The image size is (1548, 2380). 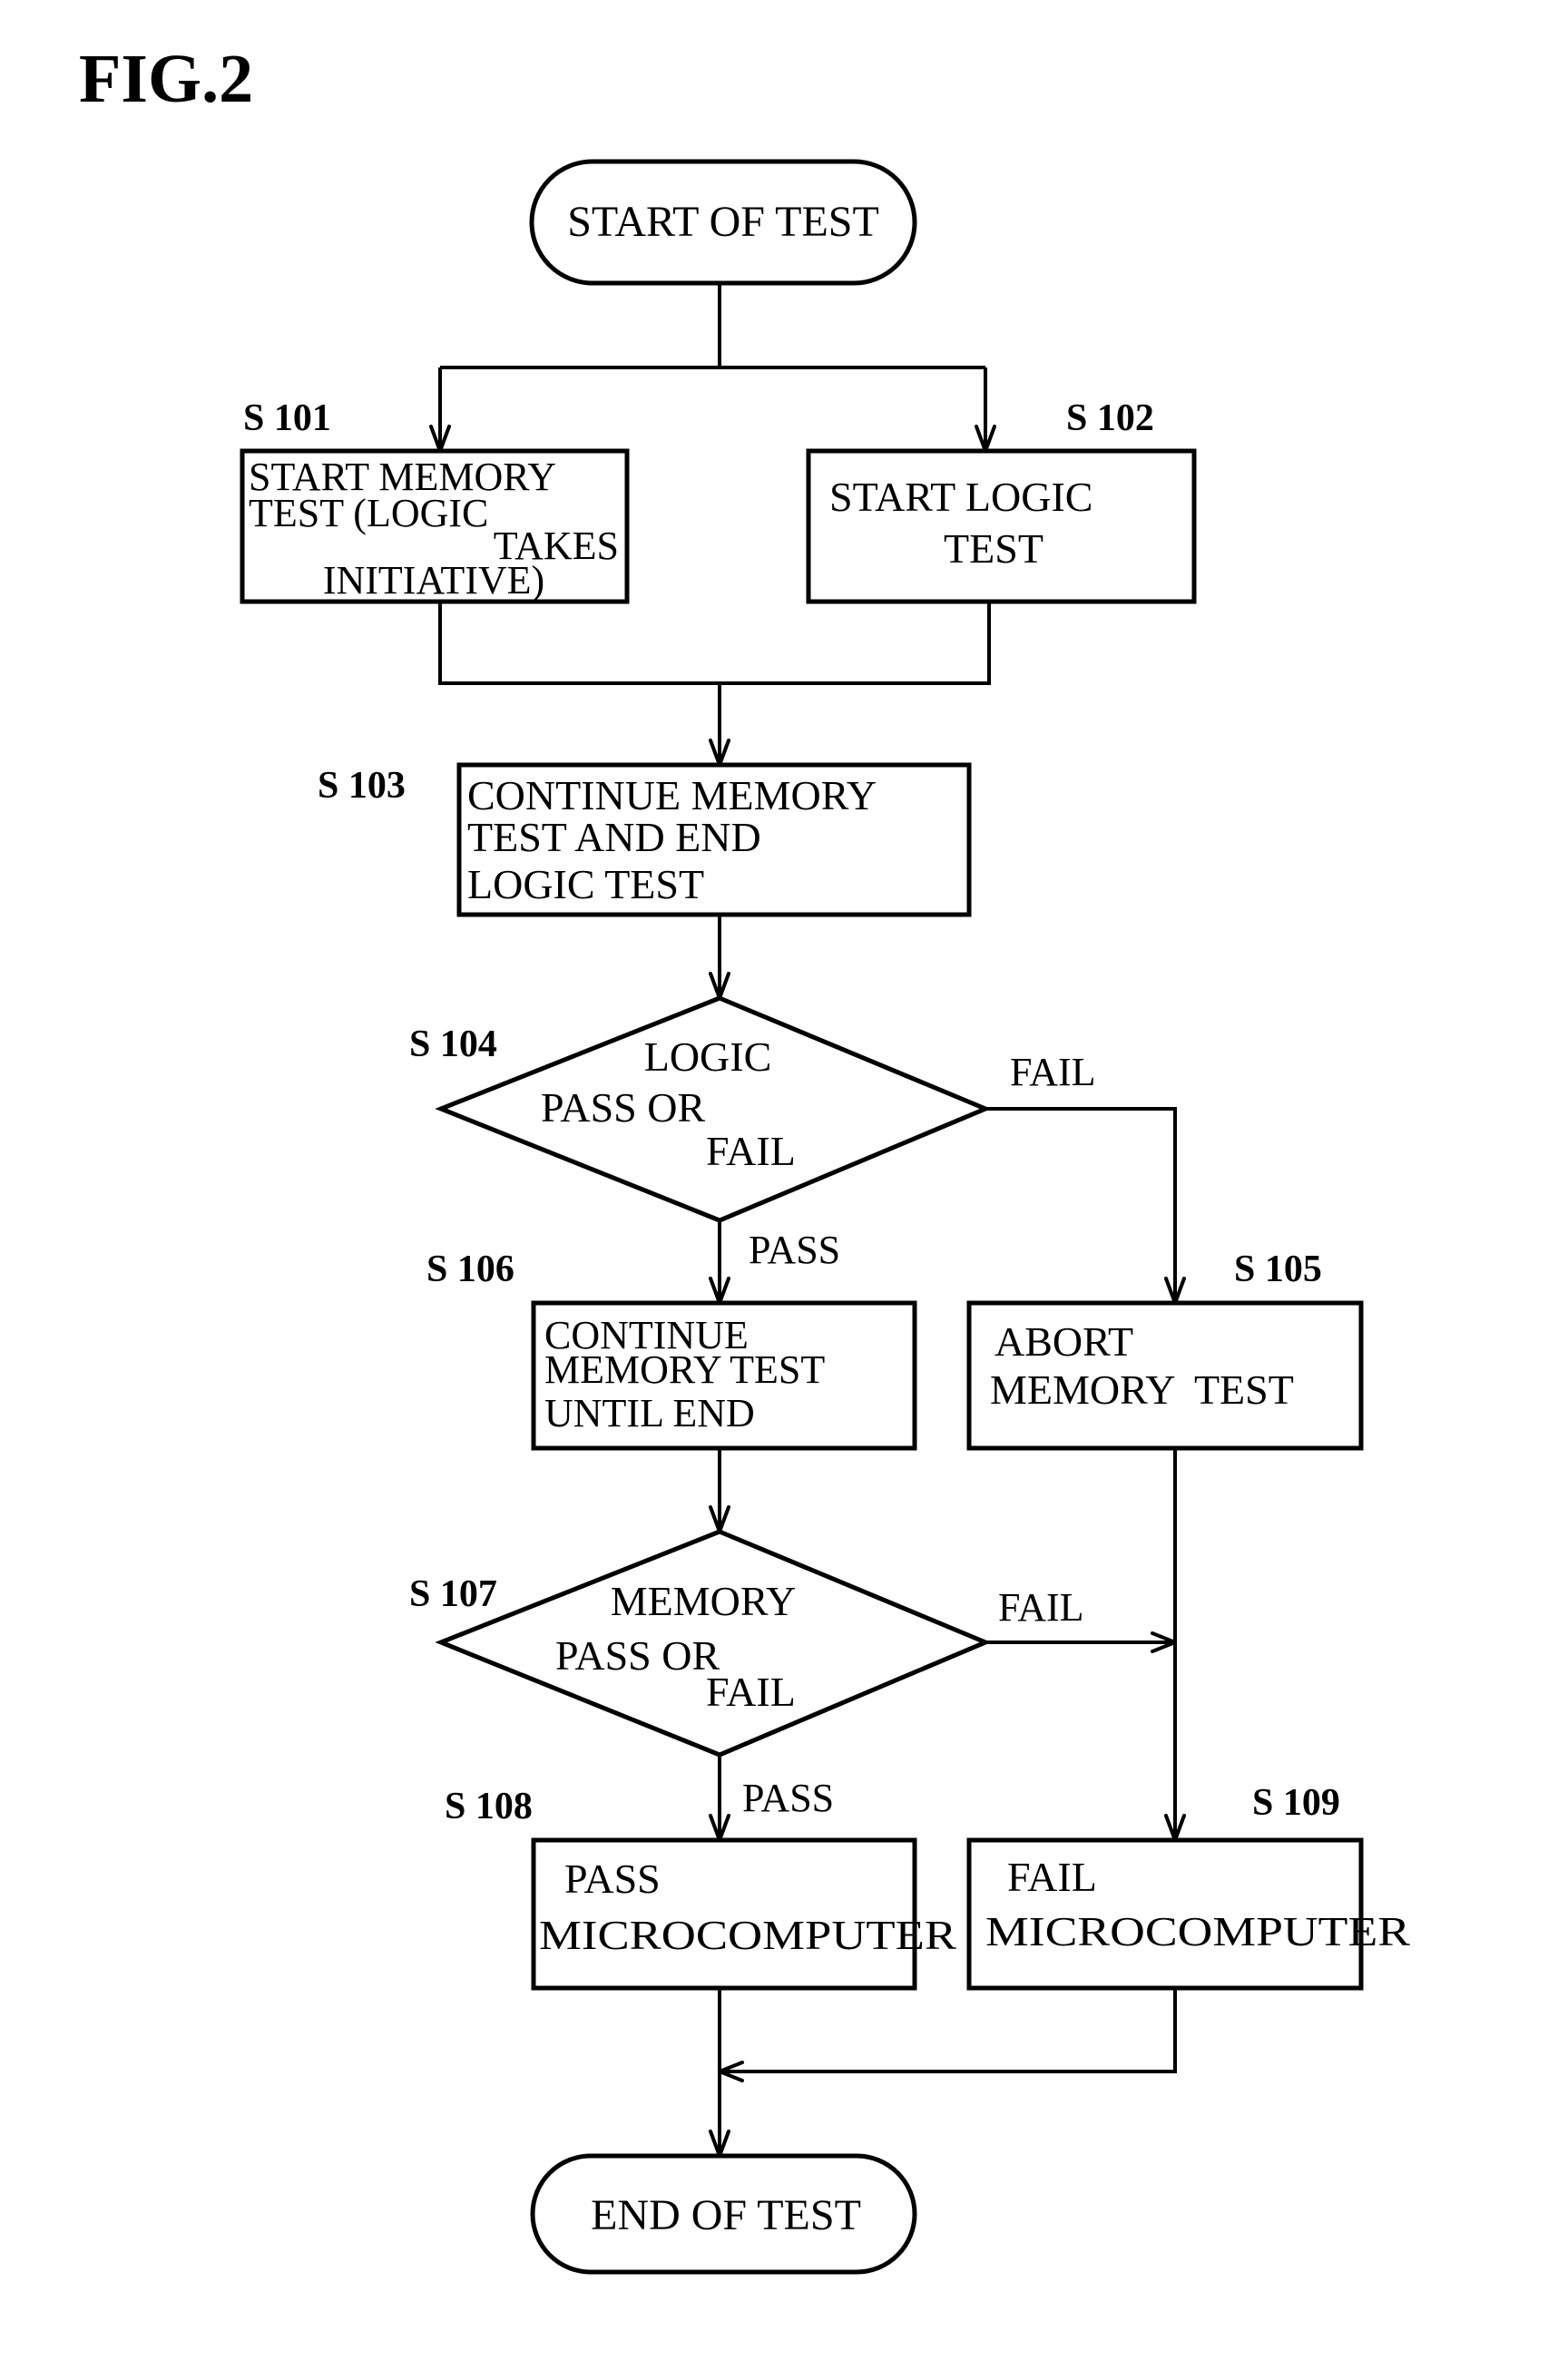 I want to click on decision-text-s107-line3: FAIL, so click(x=751, y=1692).